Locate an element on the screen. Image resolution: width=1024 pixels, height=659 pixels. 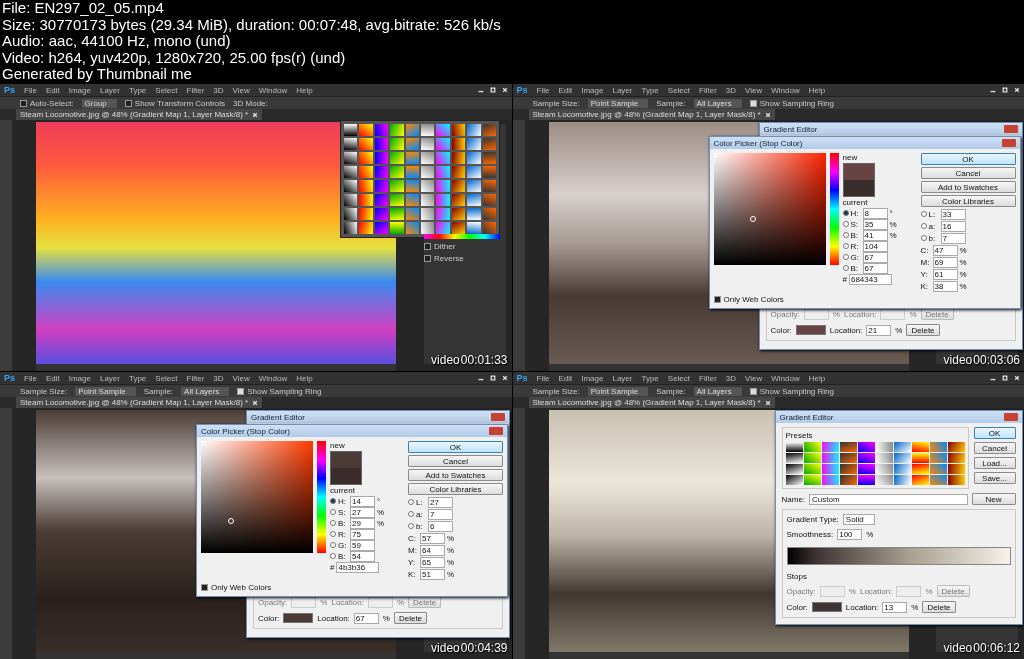
type-dropdown: Solid is located at coordinates (858, 519).